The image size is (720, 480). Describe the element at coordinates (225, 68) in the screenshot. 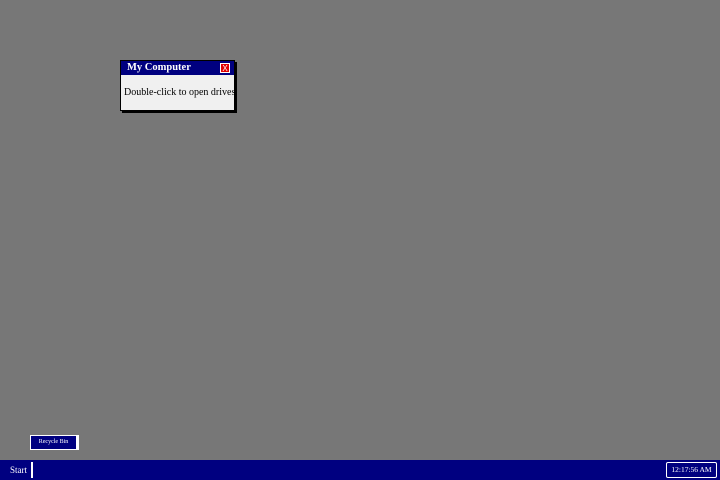

I see `close-button: X` at that location.